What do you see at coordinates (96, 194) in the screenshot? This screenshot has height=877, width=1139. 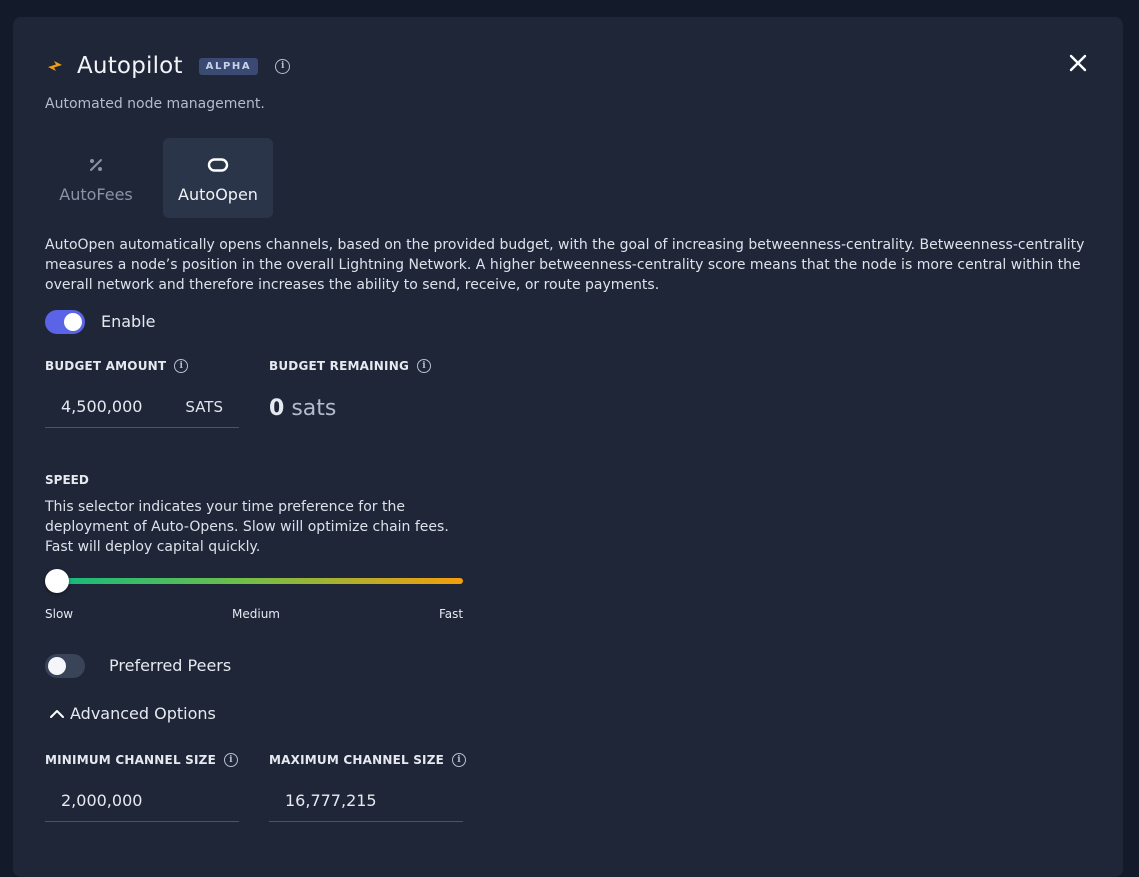 I see `tab-label: AutoFees` at bounding box center [96, 194].